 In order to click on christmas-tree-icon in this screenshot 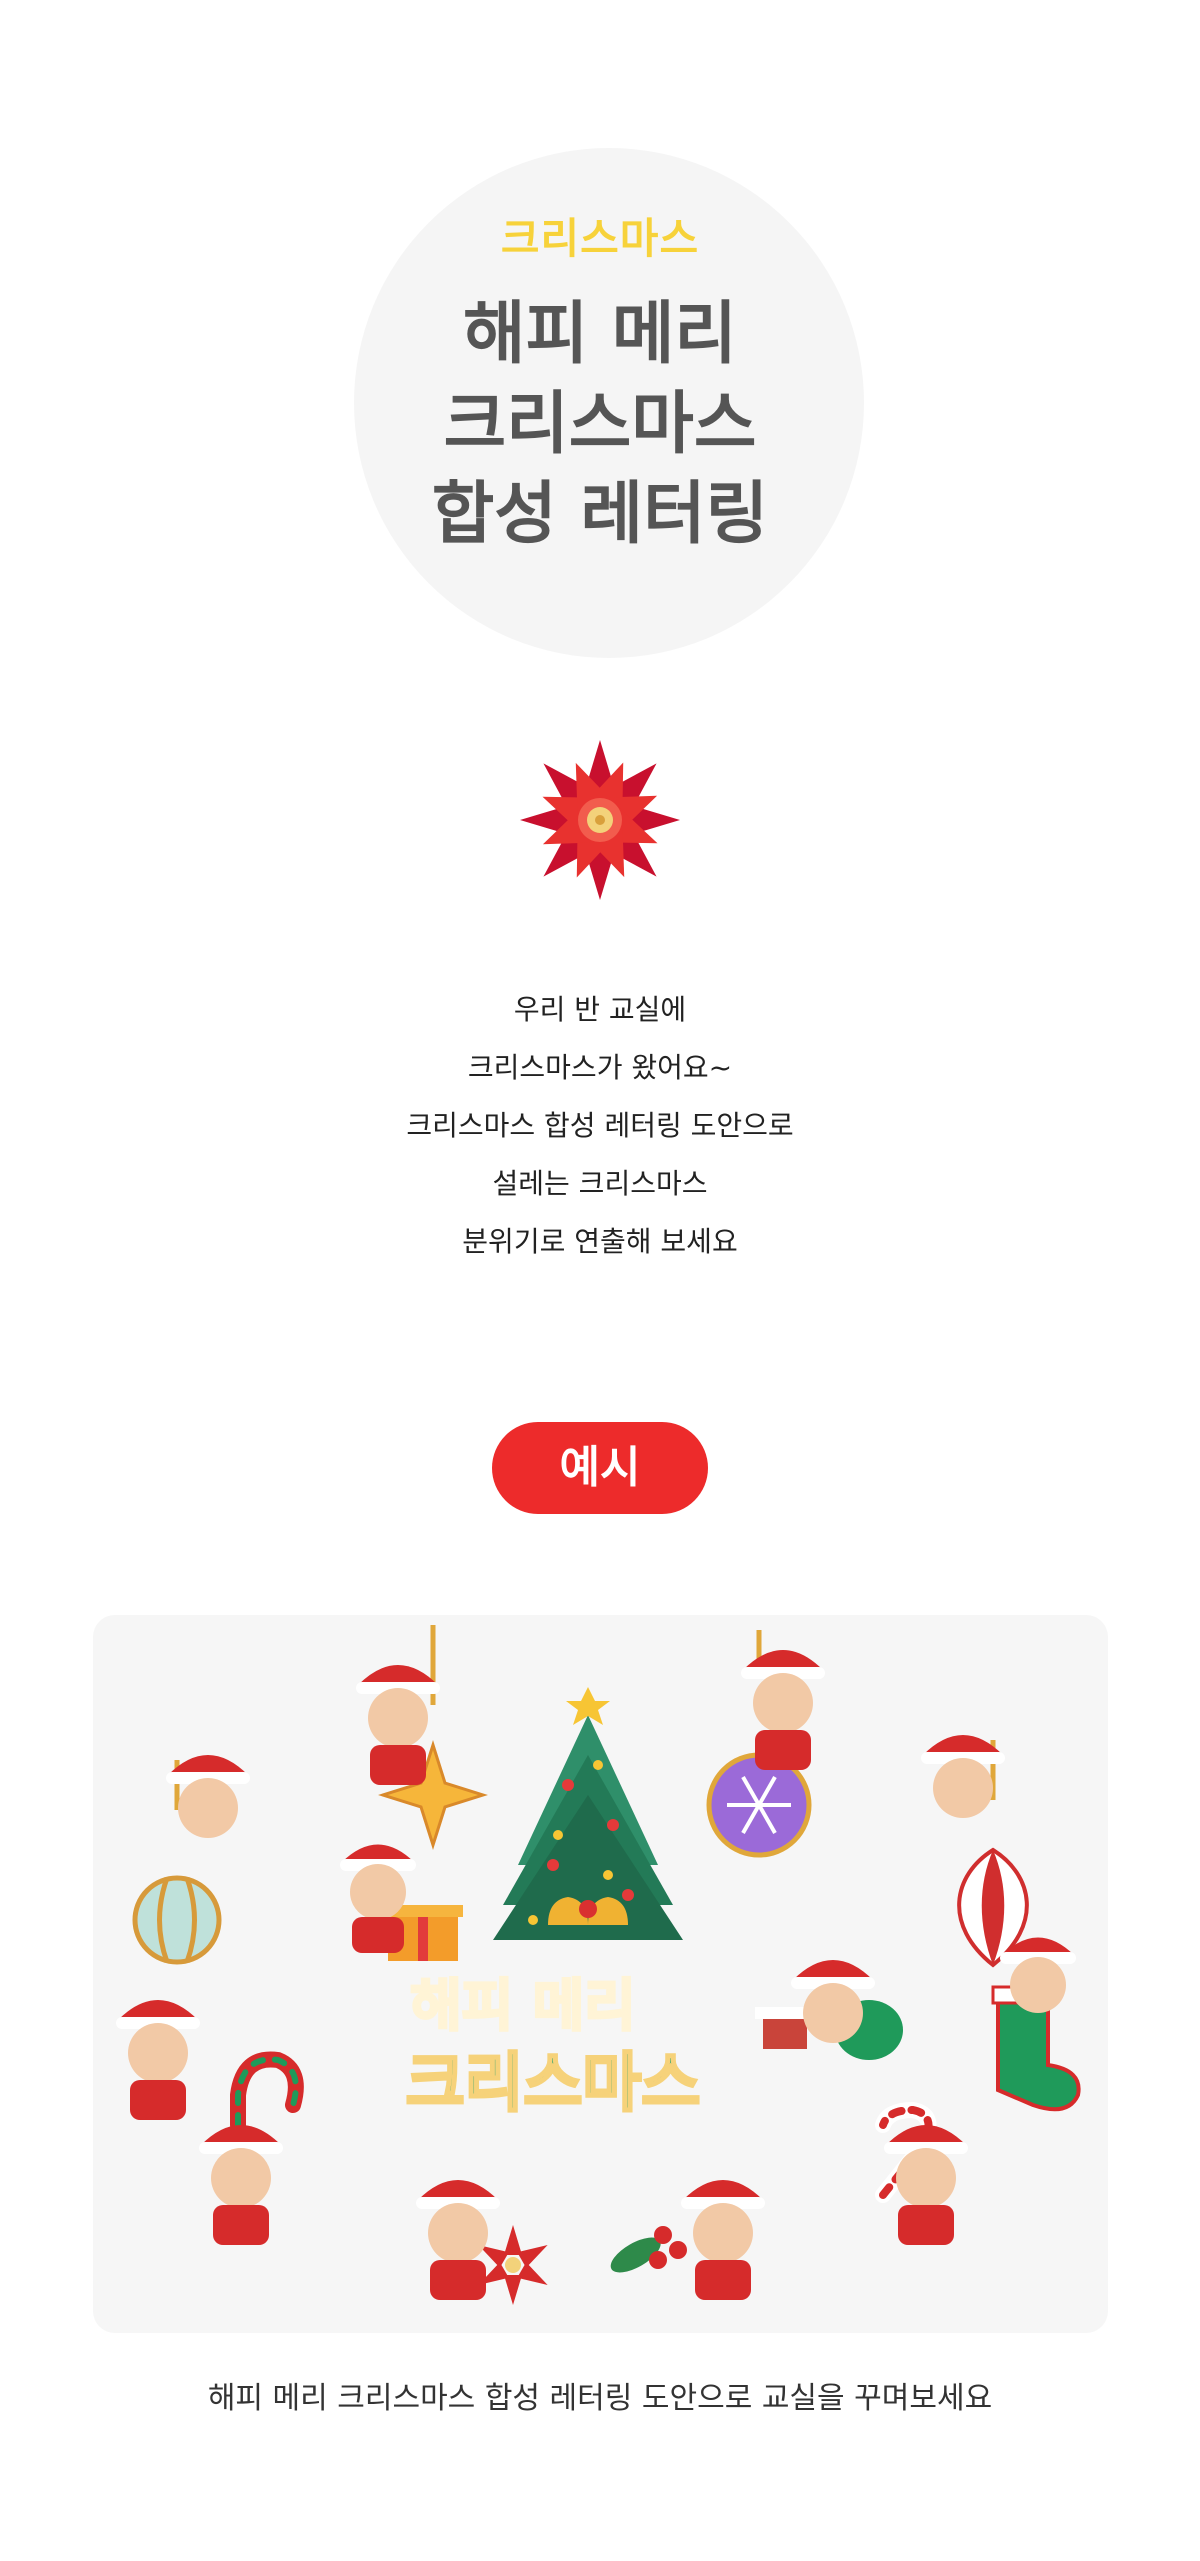, I will do `click(588, 1813)`.